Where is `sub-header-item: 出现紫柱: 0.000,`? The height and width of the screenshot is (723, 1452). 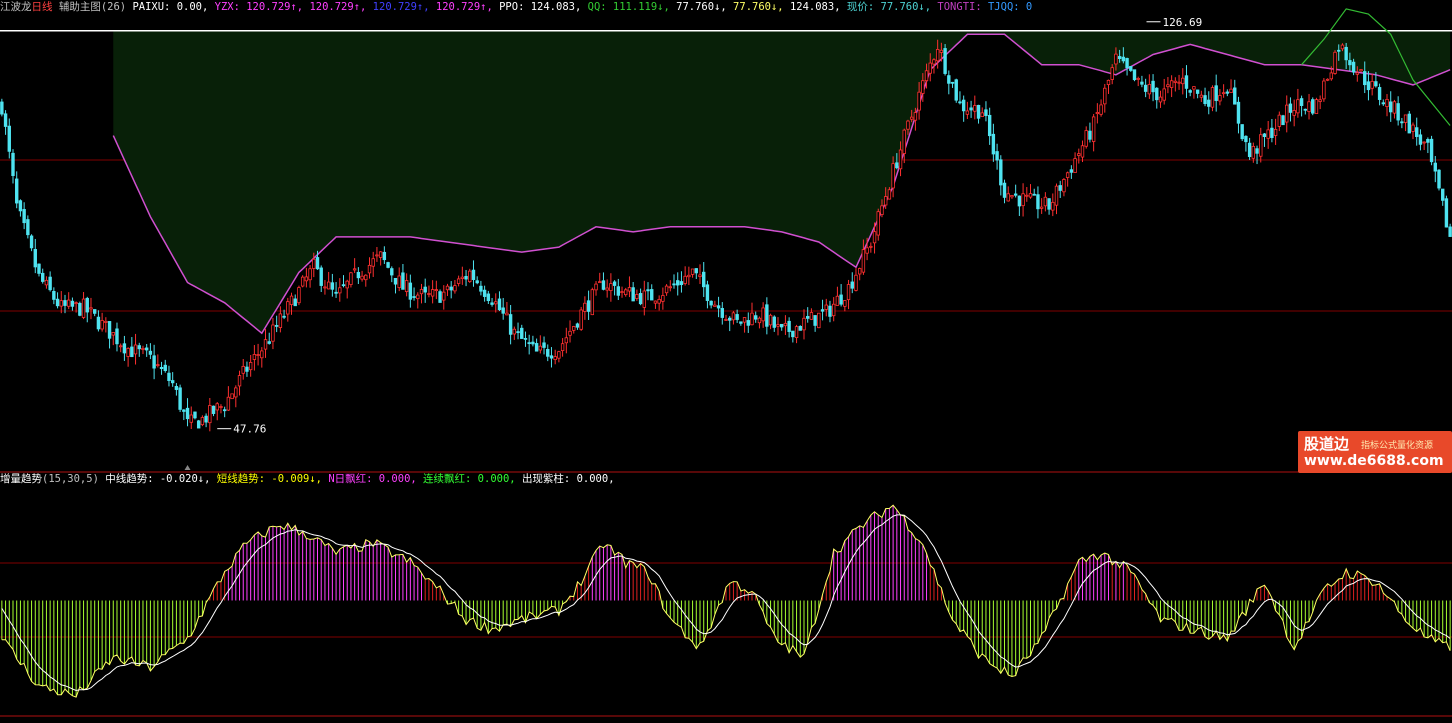 sub-header-item: 出现紫柱: 0.000, is located at coordinates (568, 479).